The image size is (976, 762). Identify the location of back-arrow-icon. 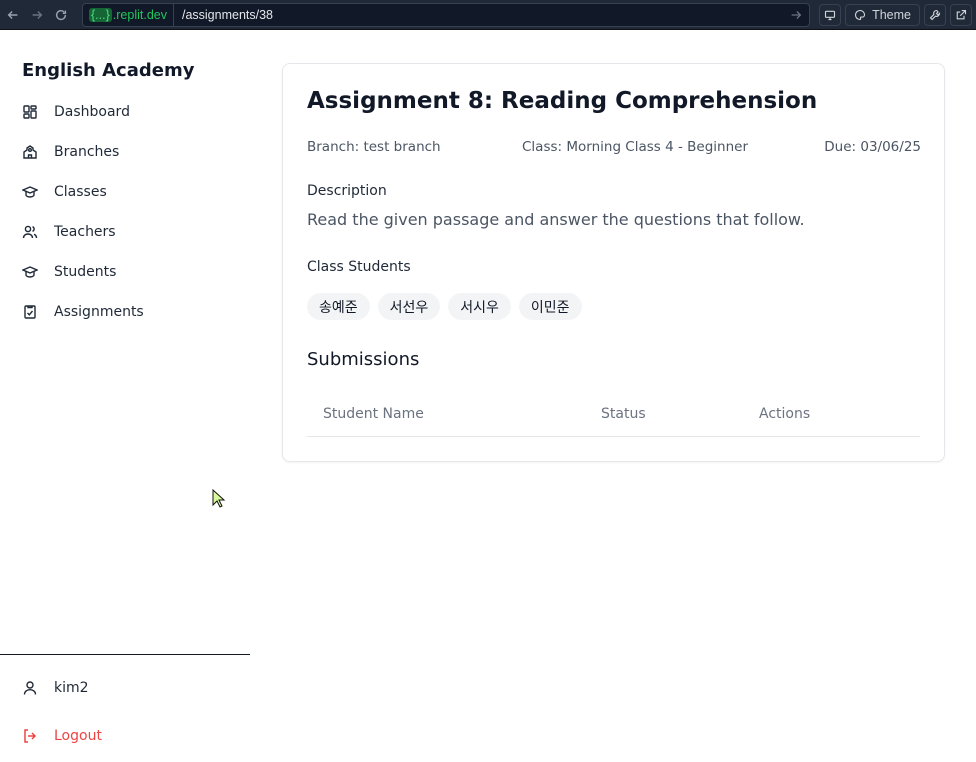
(13, 15).